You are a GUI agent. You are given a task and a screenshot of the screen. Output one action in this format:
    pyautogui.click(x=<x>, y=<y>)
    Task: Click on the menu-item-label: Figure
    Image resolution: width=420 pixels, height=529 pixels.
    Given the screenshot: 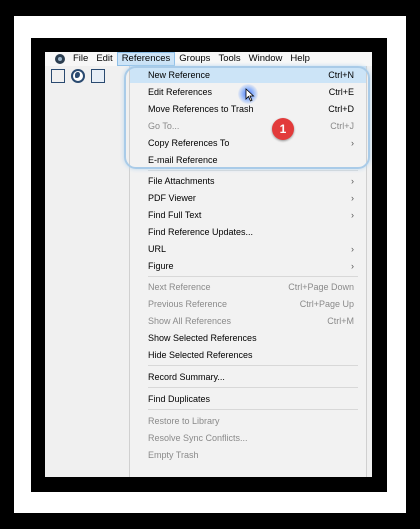 What is the action you would take?
    pyautogui.click(x=161, y=265)
    